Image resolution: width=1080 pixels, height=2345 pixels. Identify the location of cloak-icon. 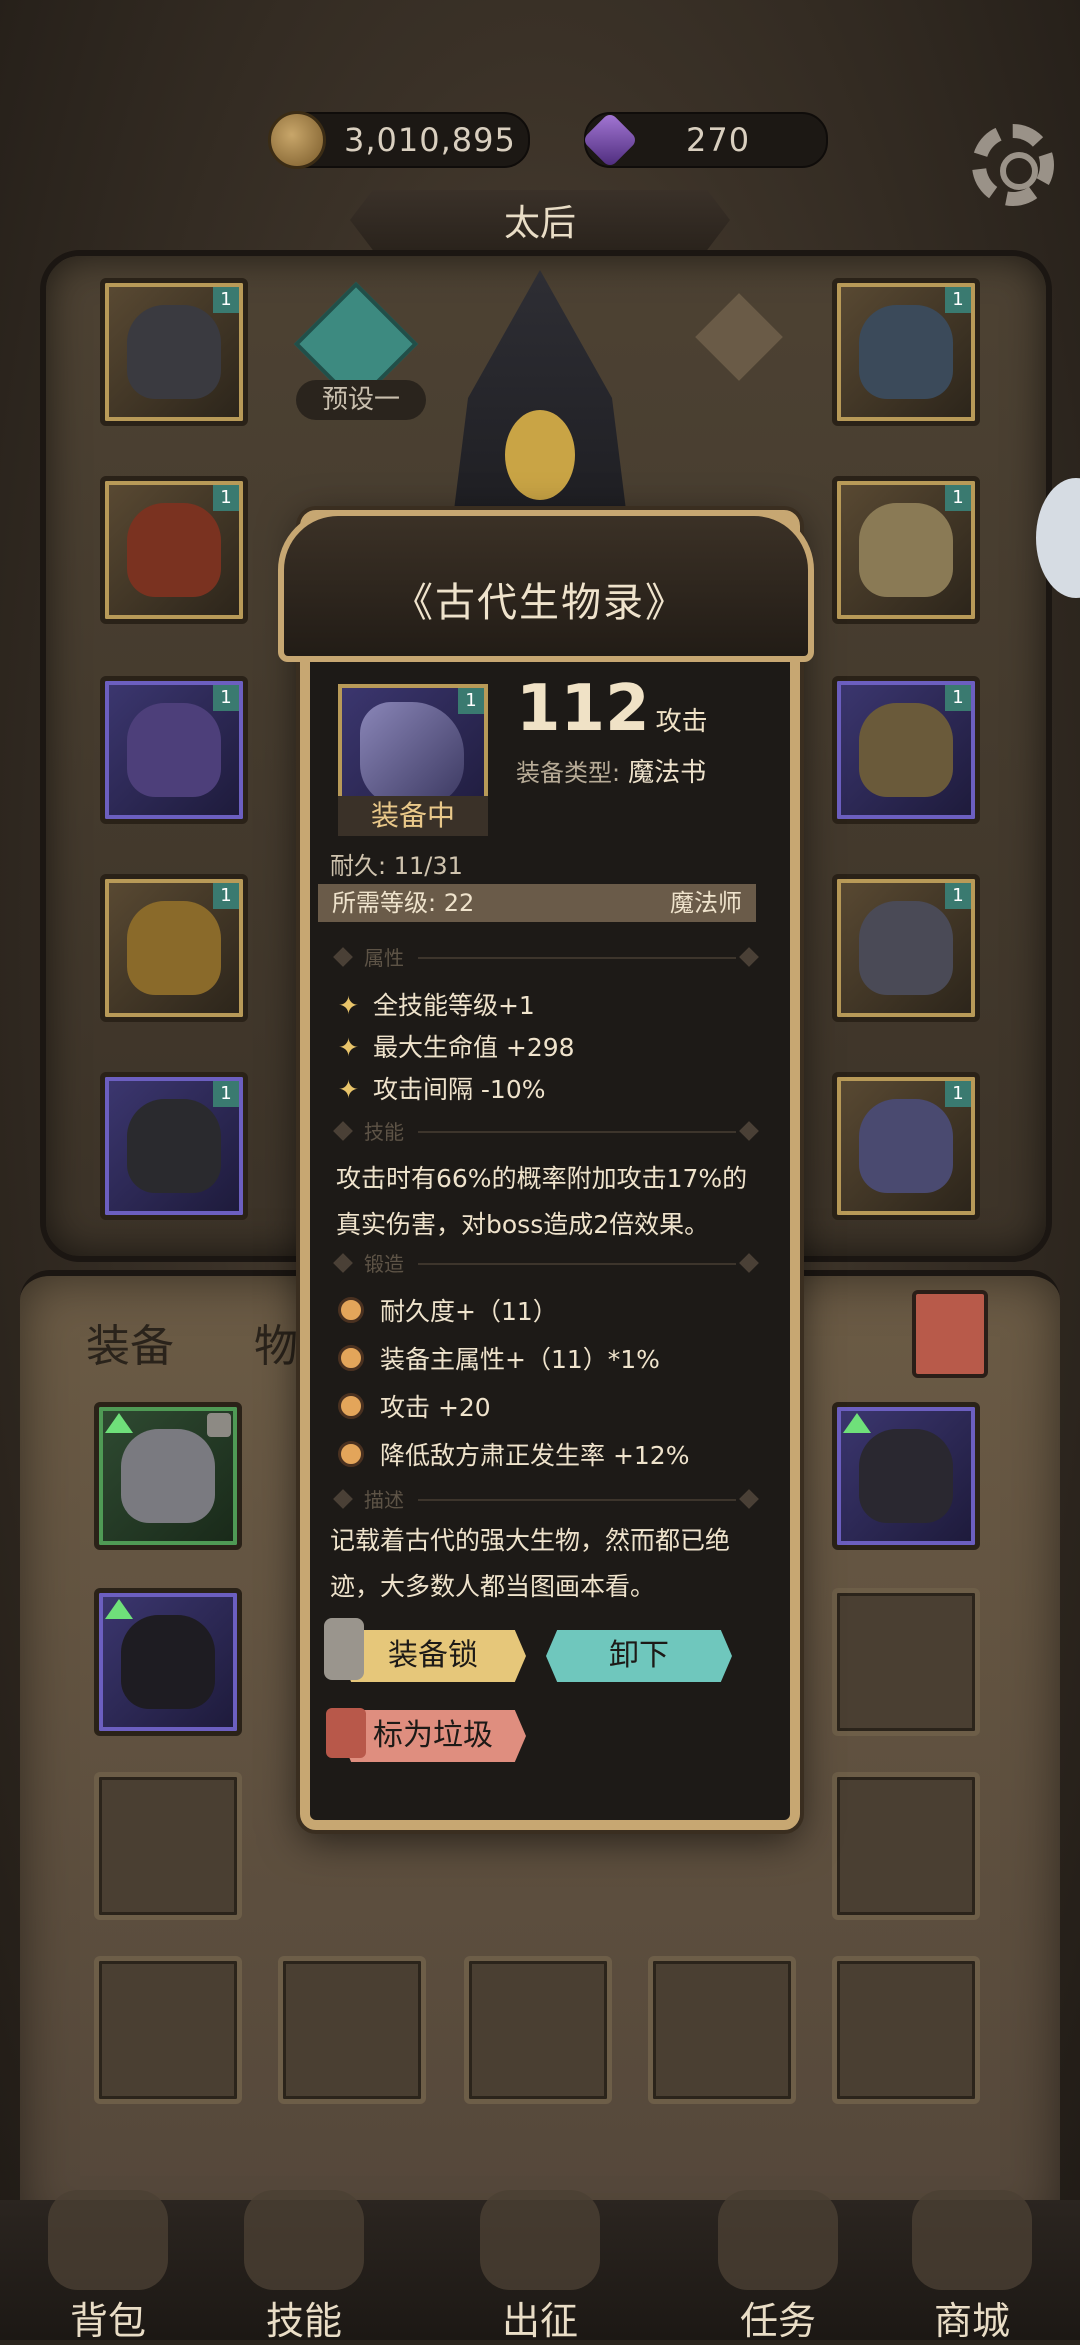
(174, 750).